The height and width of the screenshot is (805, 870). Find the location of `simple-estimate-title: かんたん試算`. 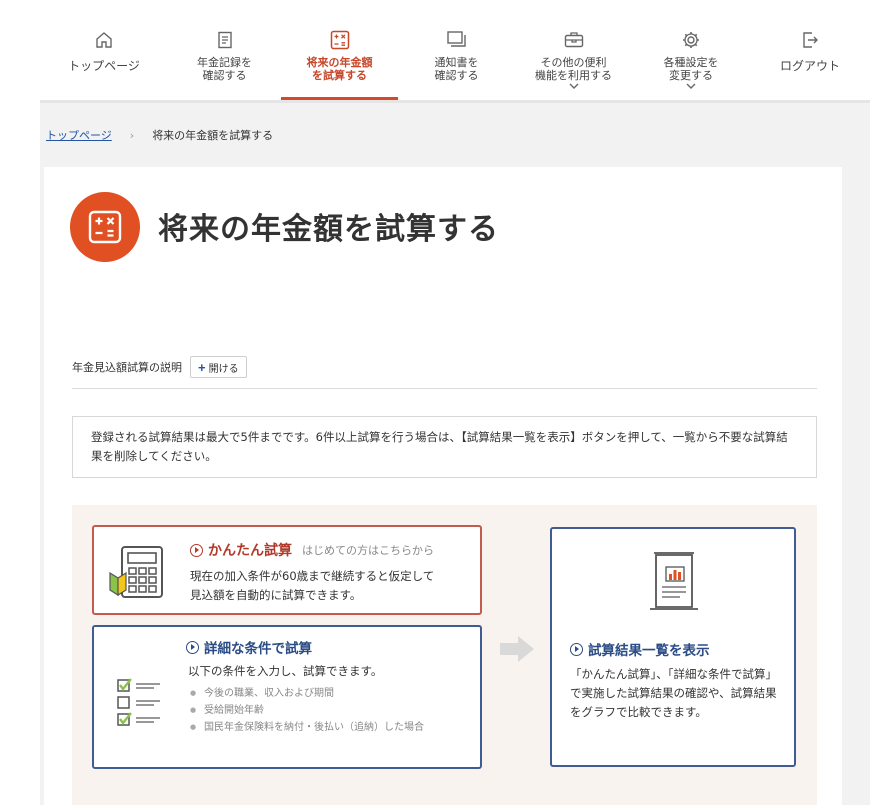

simple-estimate-title: かんたん試算 is located at coordinates (250, 551).